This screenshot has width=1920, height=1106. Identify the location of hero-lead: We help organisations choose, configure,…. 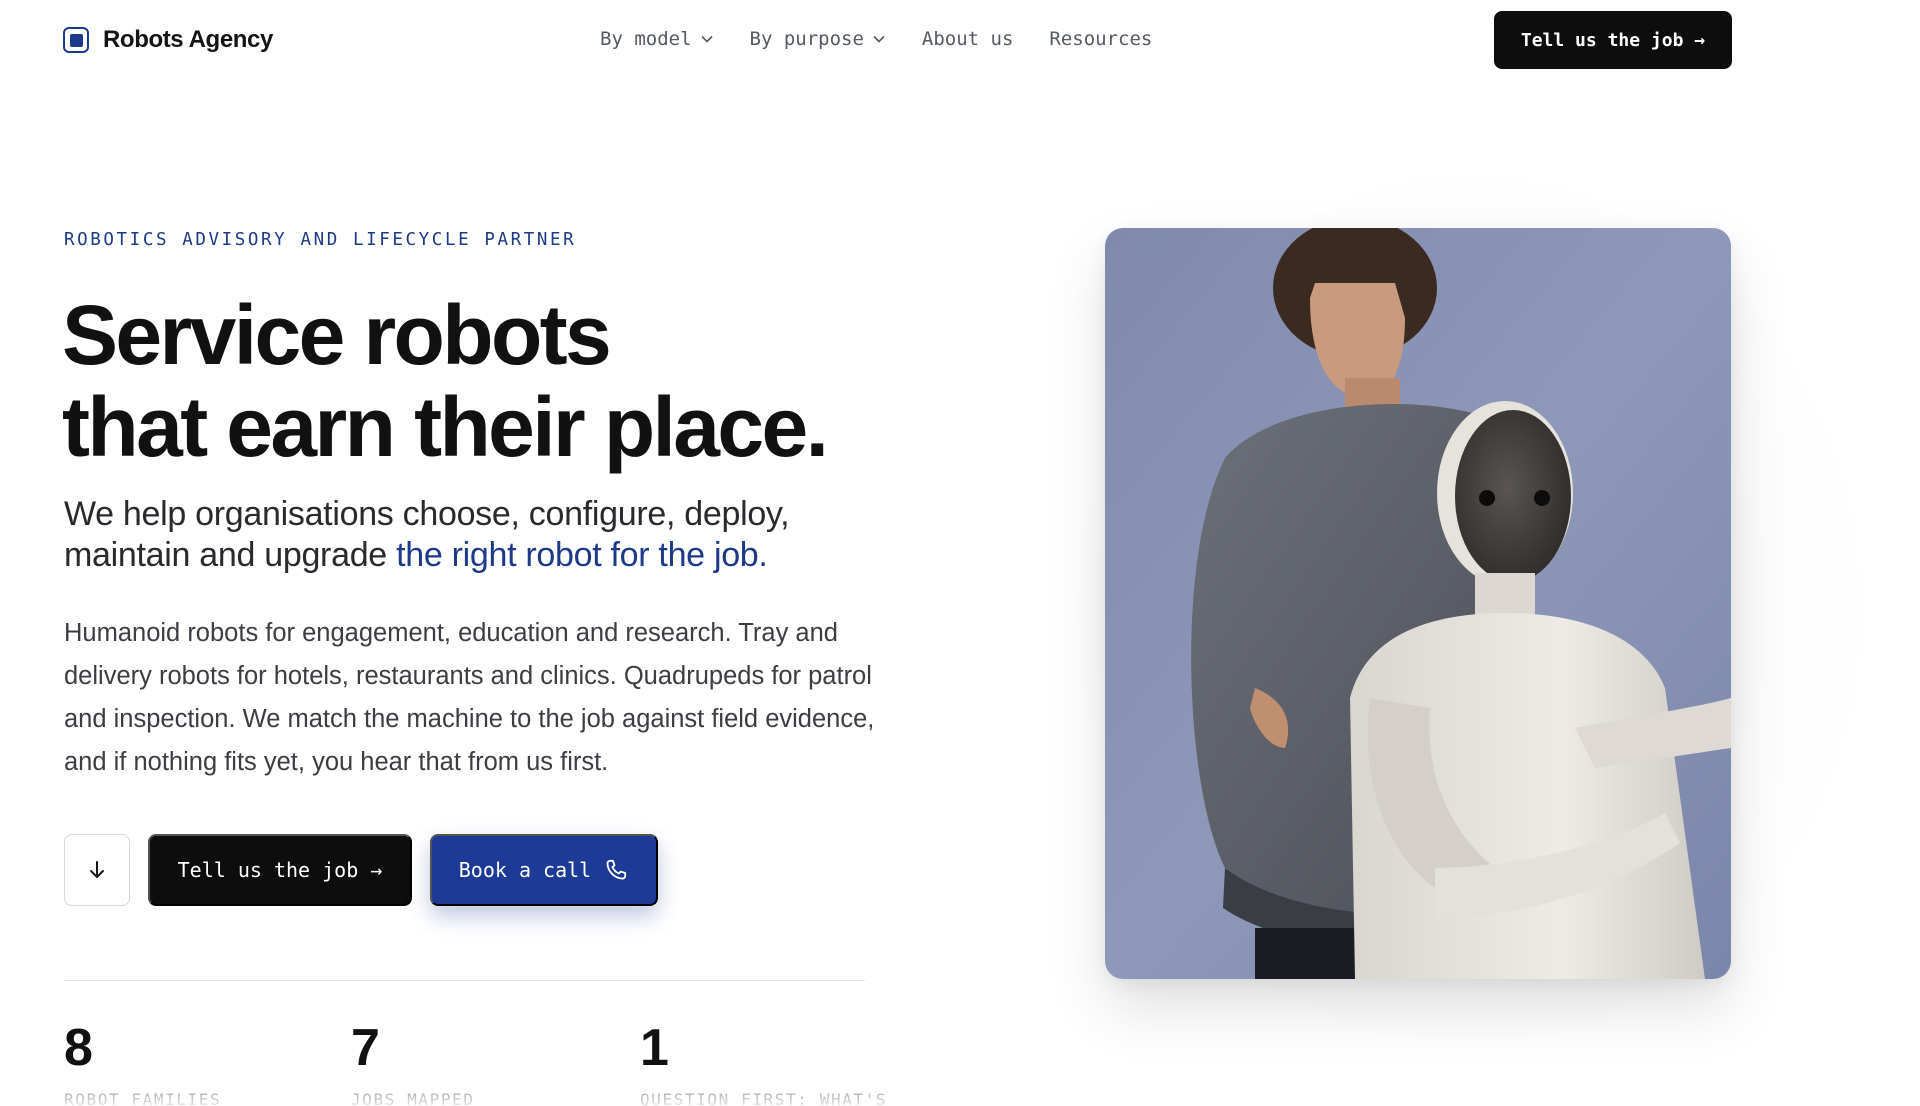
(474, 535).